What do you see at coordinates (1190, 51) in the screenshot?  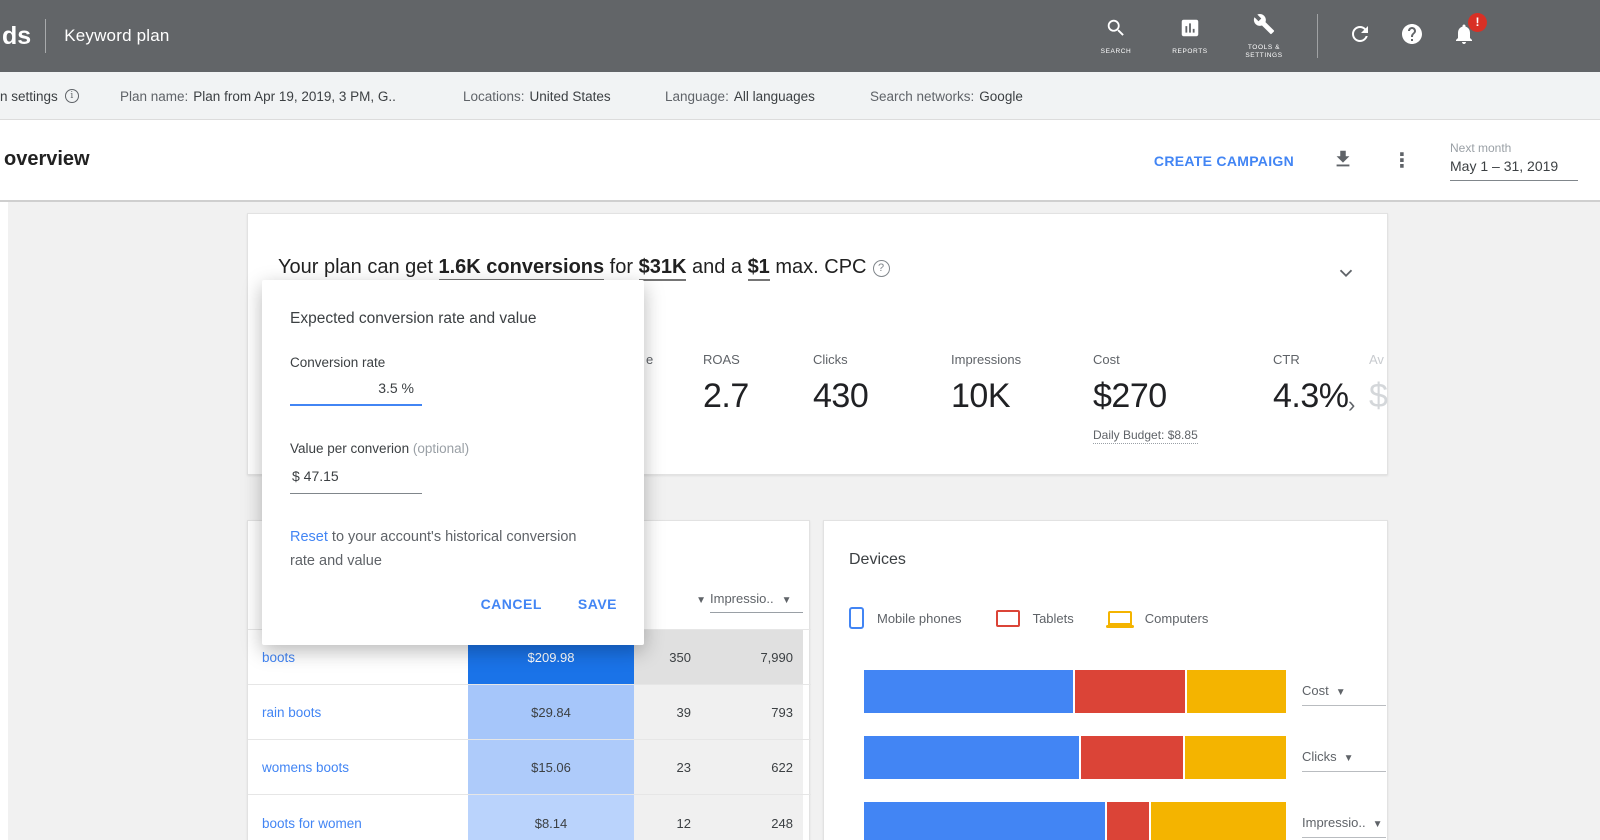 I see `reports-label: REPORTS` at bounding box center [1190, 51].